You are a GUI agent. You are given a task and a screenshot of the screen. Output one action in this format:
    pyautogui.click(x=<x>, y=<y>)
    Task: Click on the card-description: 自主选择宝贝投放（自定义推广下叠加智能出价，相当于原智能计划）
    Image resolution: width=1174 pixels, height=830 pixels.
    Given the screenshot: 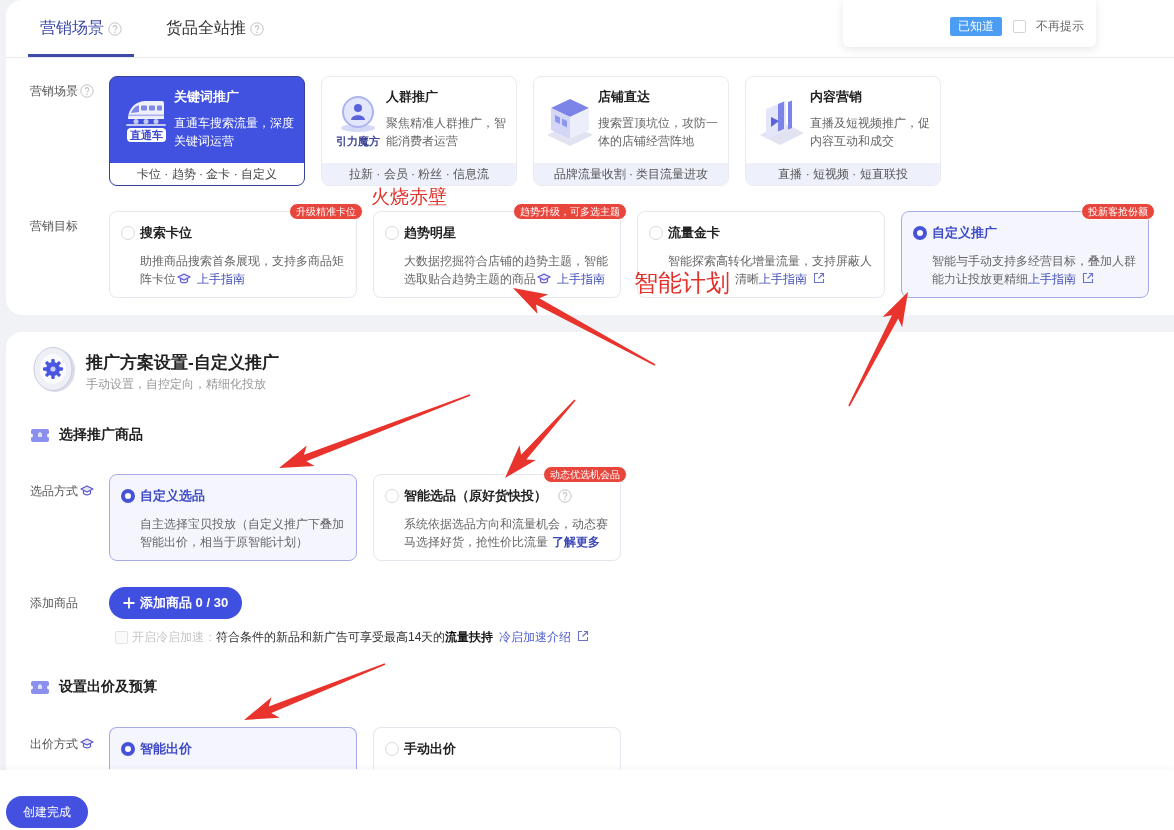 What is the action you would take?
    pyautogui.click(x=242, y=533)
    